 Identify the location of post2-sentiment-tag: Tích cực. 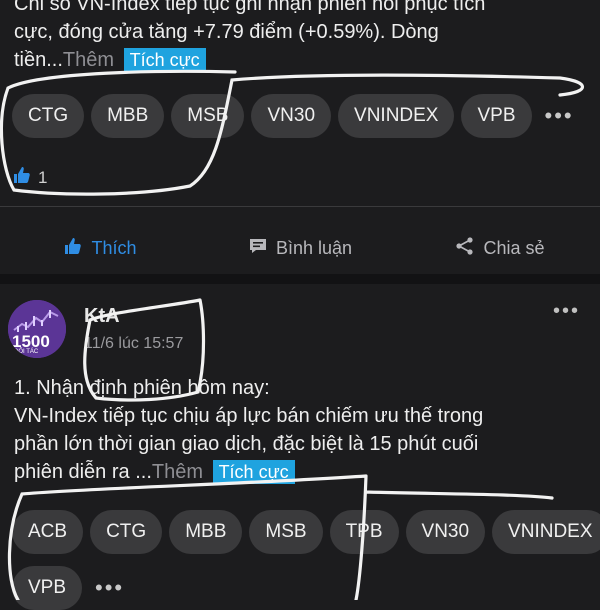
(253, 472).